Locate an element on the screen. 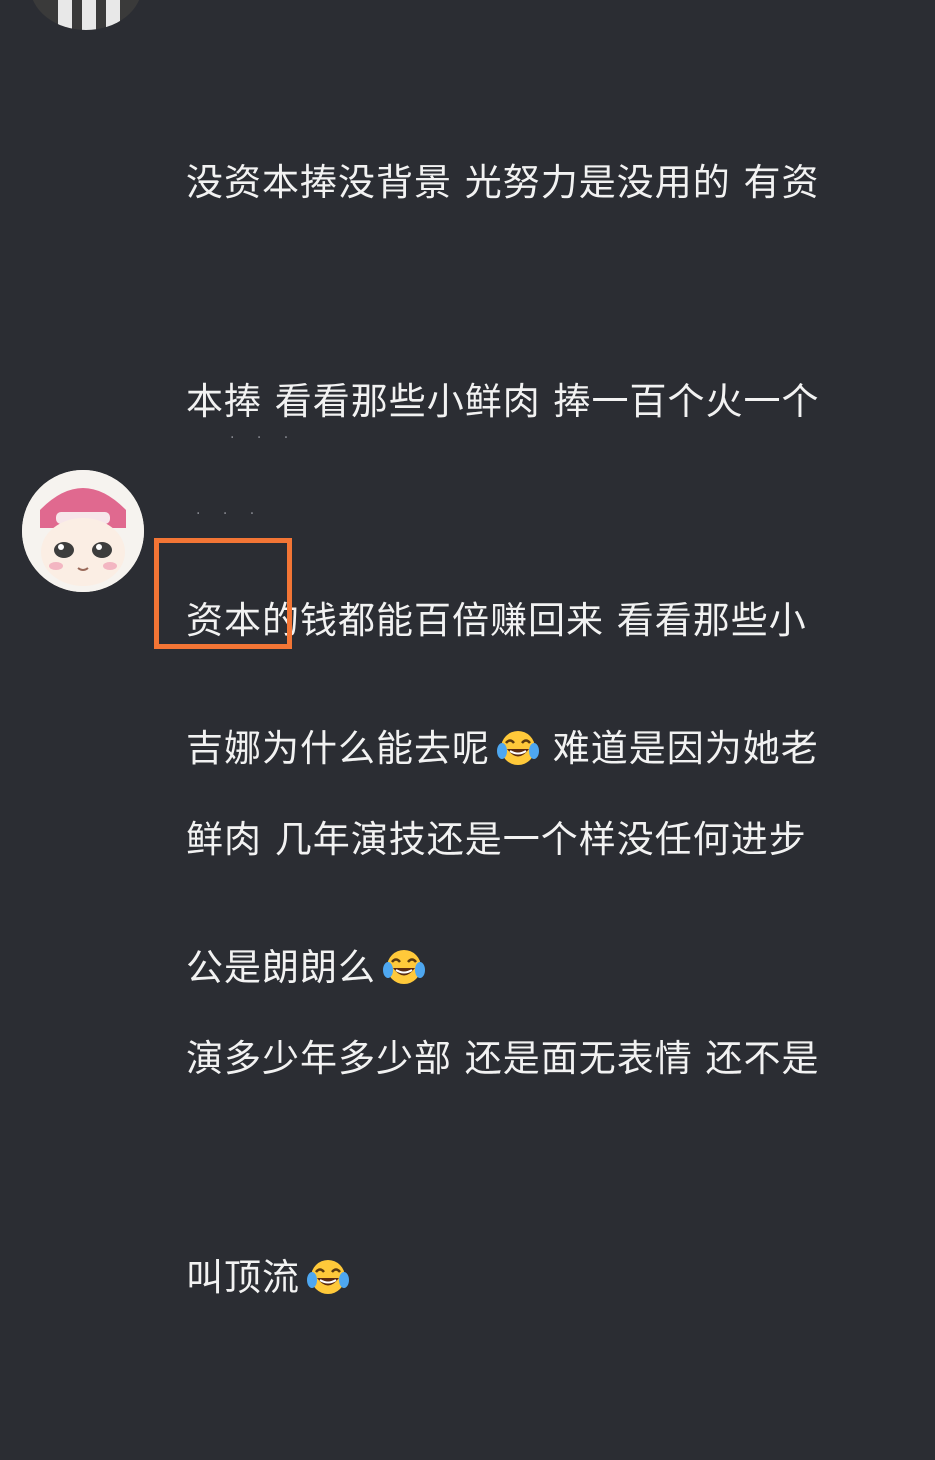 The image size is (935, 1460). highlight-box is located at coordinates (223, 593).